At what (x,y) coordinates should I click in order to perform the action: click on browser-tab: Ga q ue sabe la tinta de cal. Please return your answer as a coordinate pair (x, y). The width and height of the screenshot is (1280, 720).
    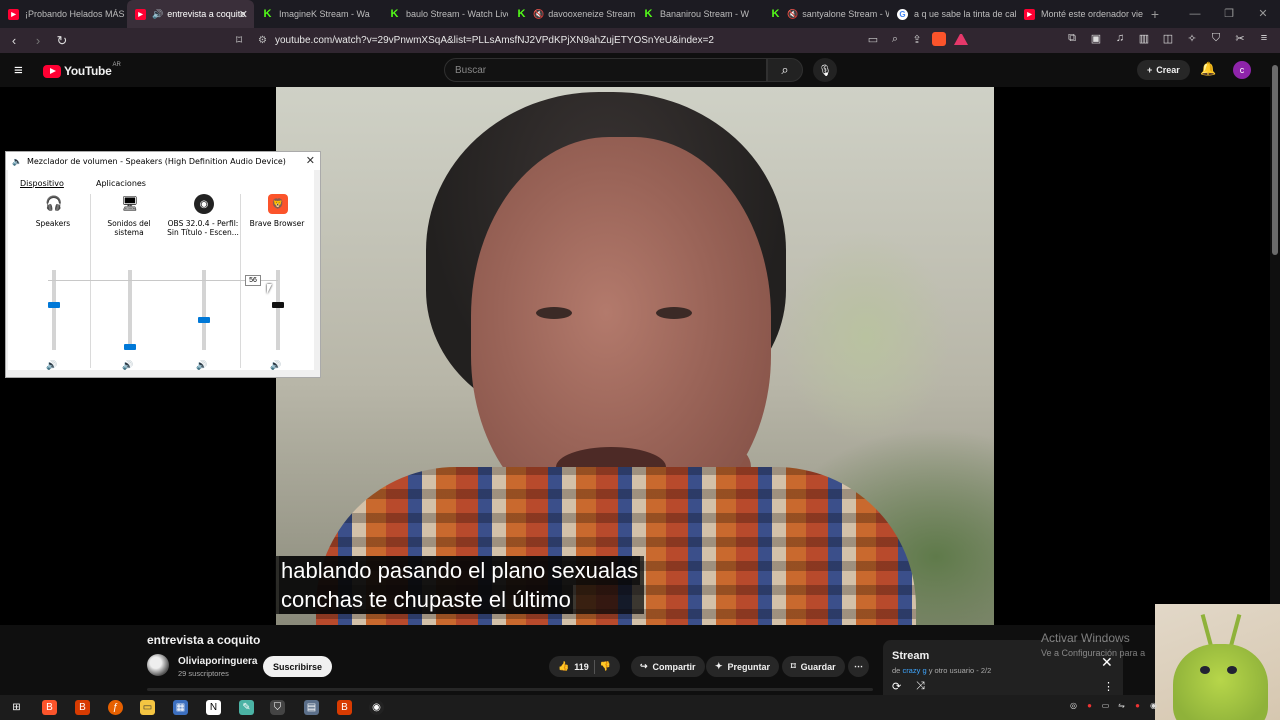
    Looking at the image, I should click on (952, 14).